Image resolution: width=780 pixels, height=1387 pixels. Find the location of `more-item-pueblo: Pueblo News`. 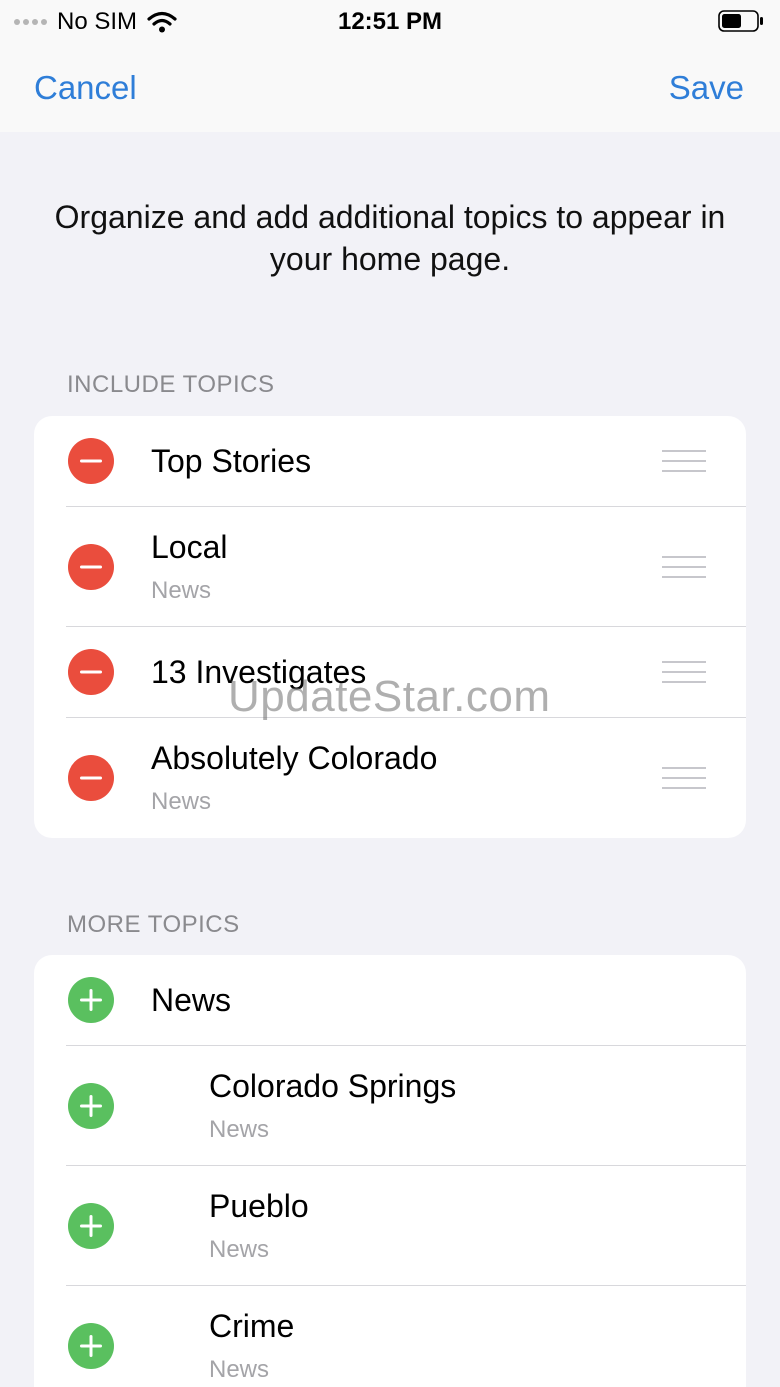

more-item-pueblo: Pueblo News is located at coordinates (390, 1226).